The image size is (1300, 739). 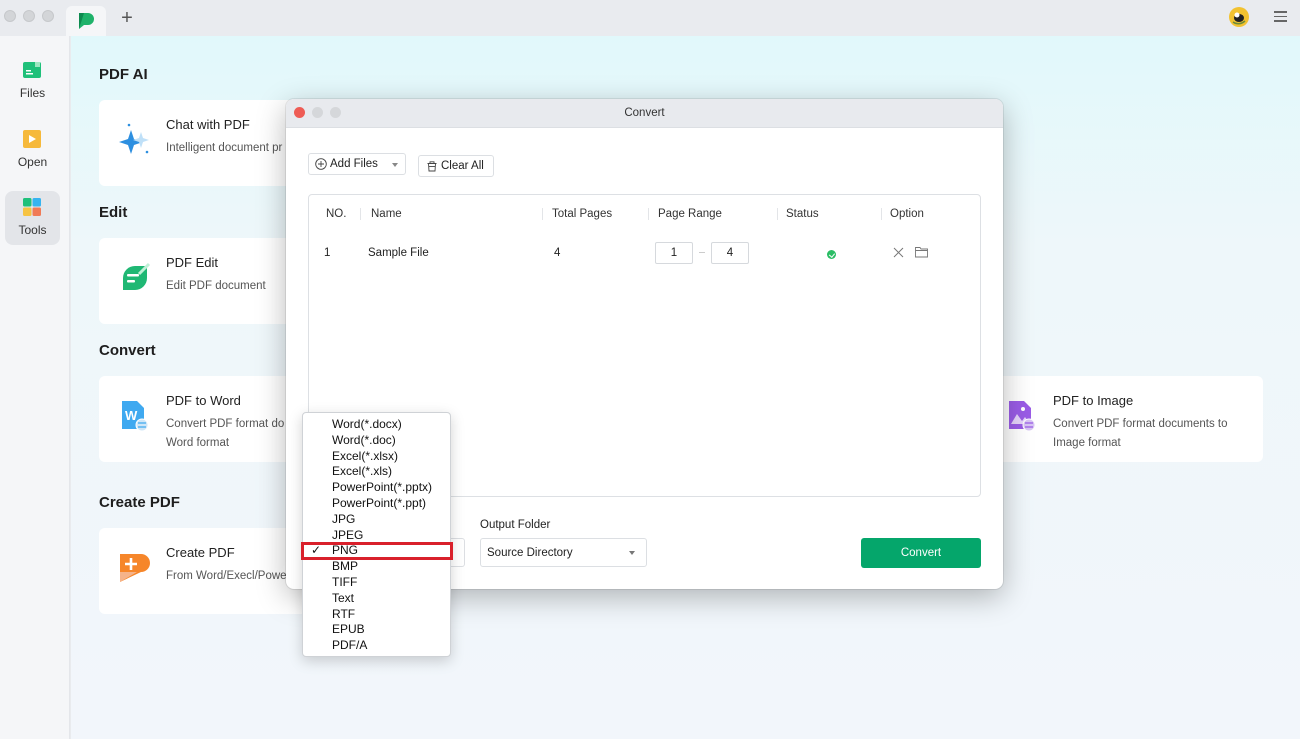 I want to click on output-folder-select: Source Directory, so click(x=563, y=552).